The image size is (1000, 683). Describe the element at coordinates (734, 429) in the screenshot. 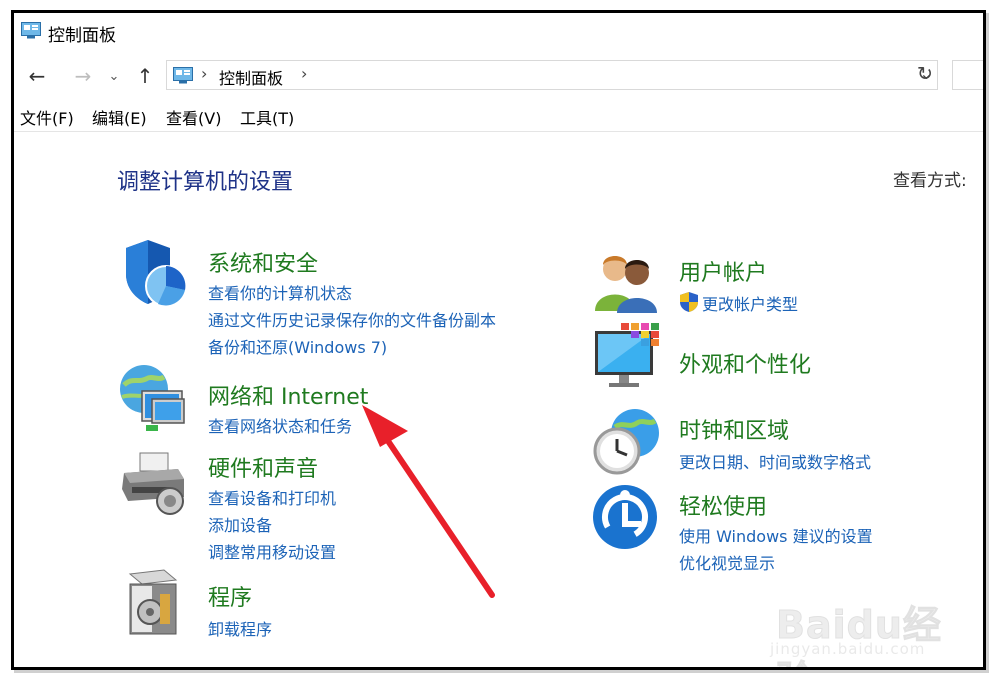

I see `category-title: 时钟和区域` at that location.